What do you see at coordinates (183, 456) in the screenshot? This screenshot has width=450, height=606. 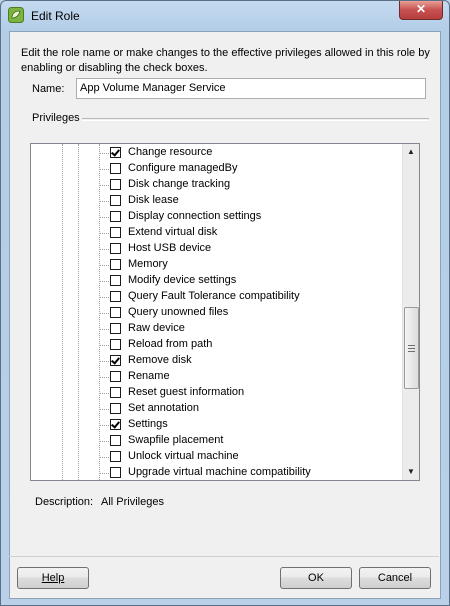 I see `privilege-label: Unlock virtual machine` at bounding box center [183, 456].